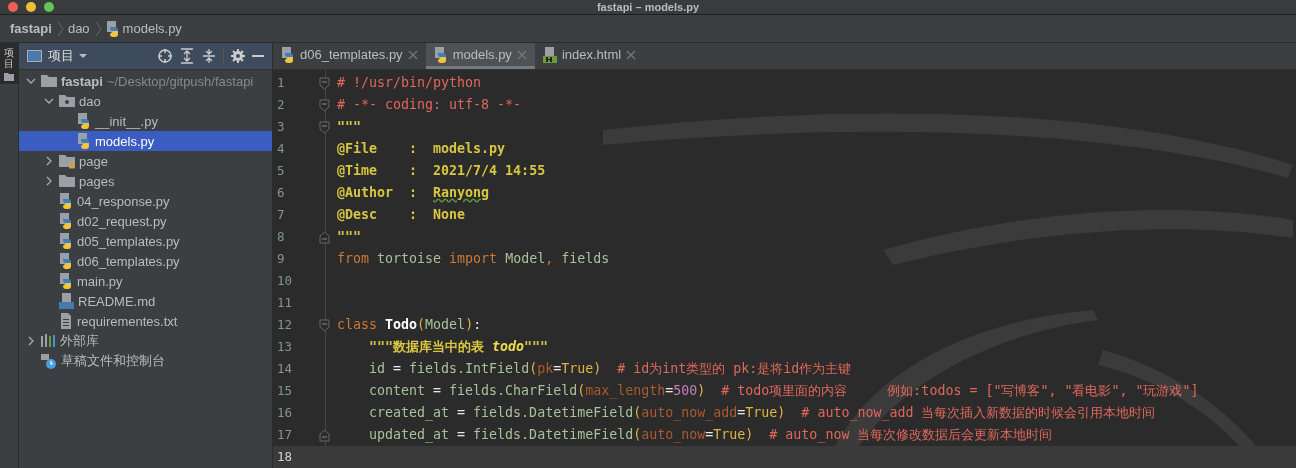  What do you see at coordinates (473, 259) in the screenshot?
I see `code-line: from tortoise import Model, fields` at bounding box center [473, 259].